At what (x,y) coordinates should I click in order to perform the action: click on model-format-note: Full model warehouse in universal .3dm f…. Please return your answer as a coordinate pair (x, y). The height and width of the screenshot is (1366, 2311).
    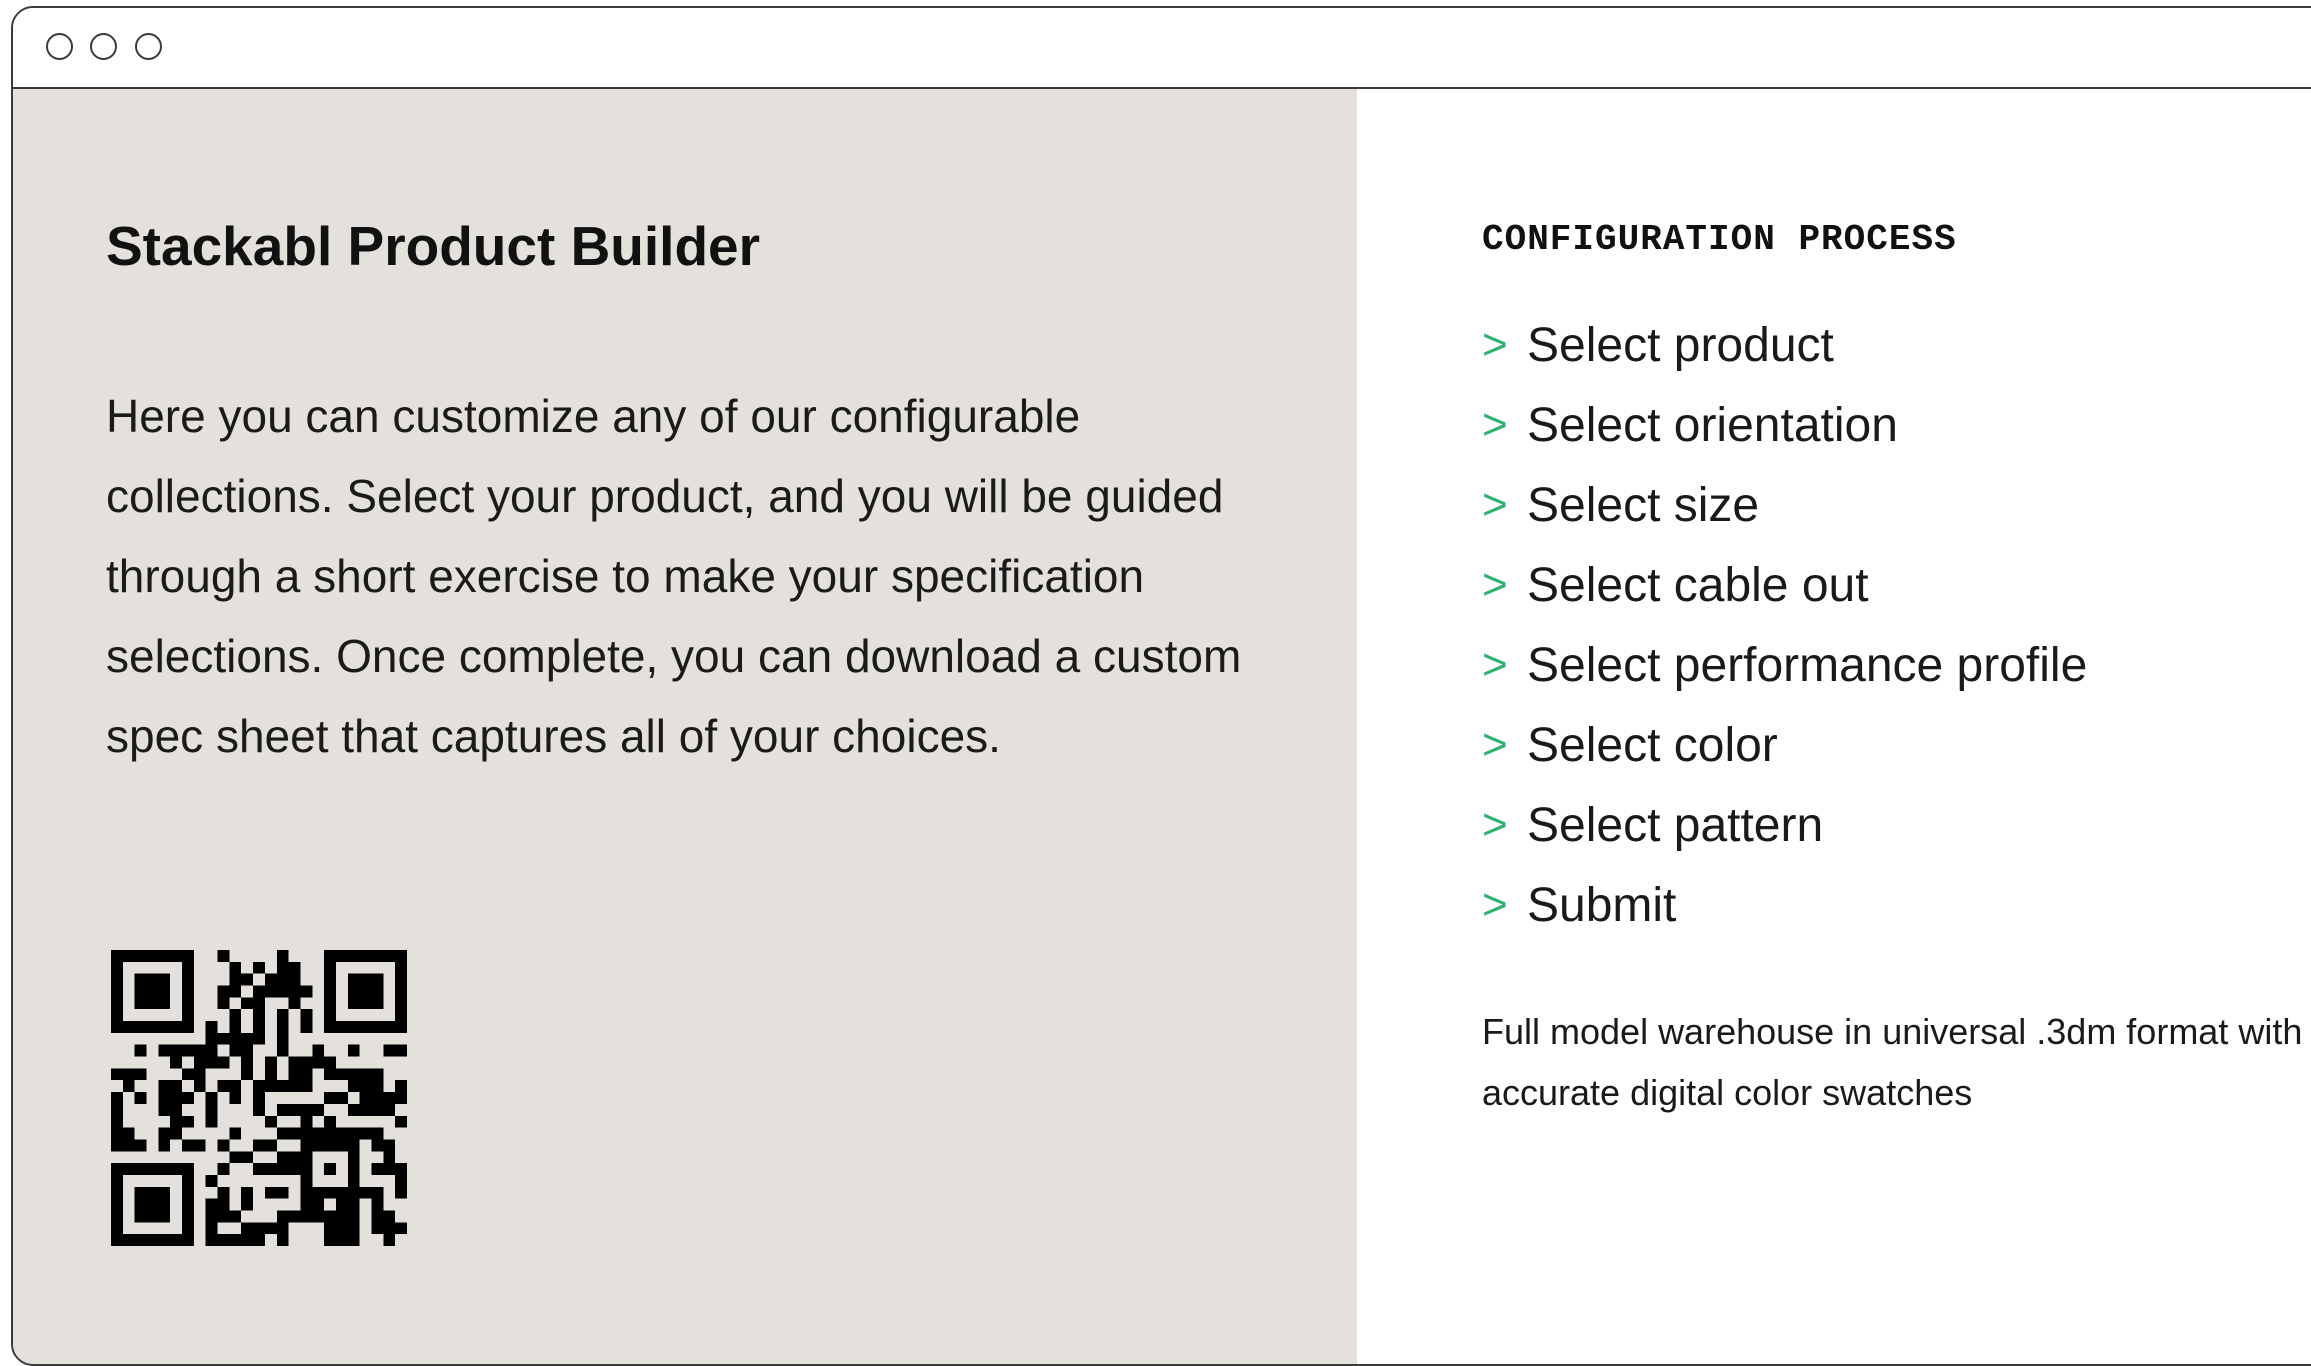
    Looking at the image, I should click on (1892, 1062).